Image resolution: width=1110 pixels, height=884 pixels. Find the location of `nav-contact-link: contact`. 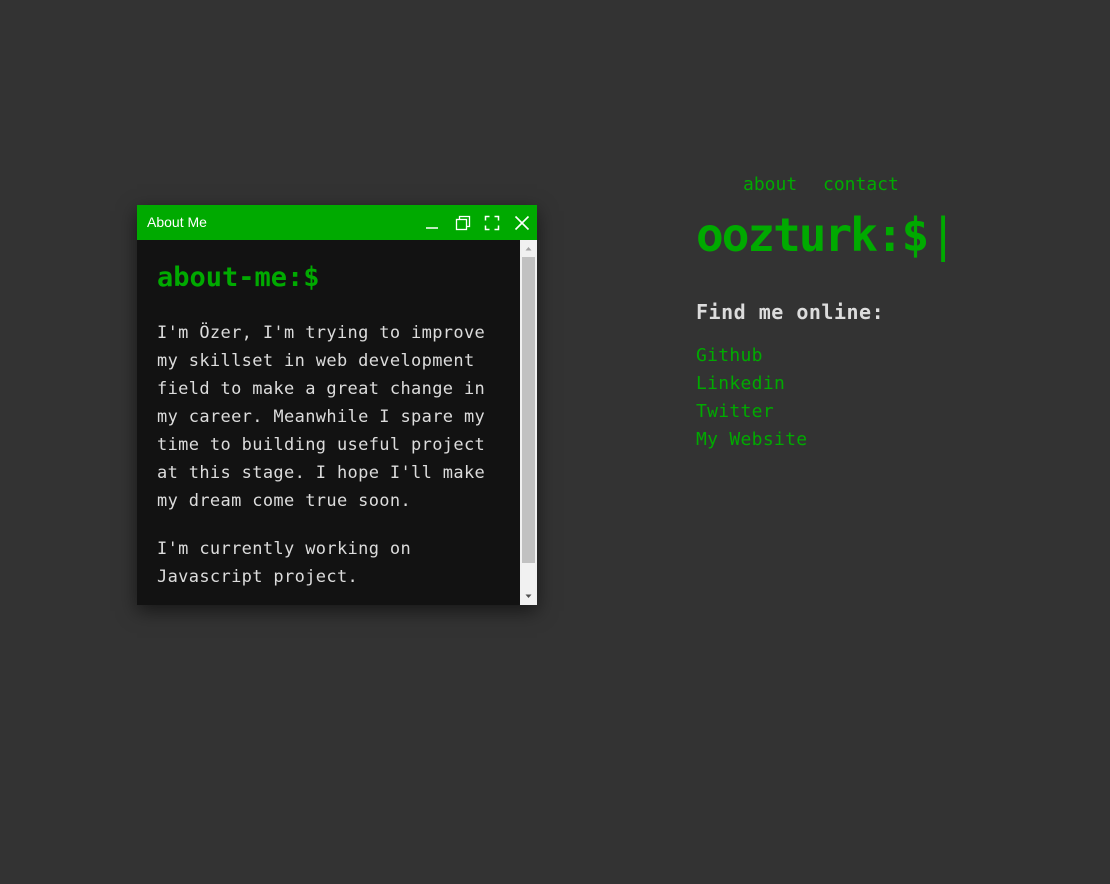

nav-contact-link: contact is located at coordinates (861, 184).